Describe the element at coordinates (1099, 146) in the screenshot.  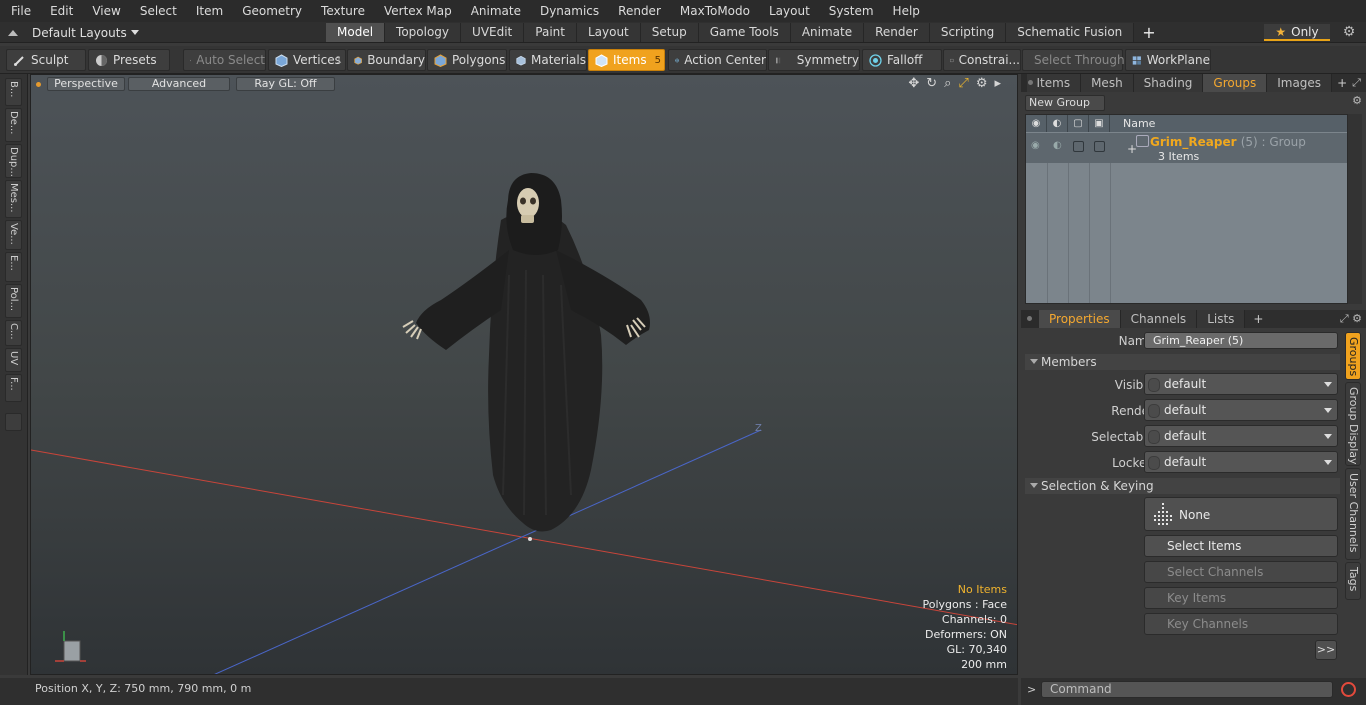
I see `row-locked-checkbox` at that location.